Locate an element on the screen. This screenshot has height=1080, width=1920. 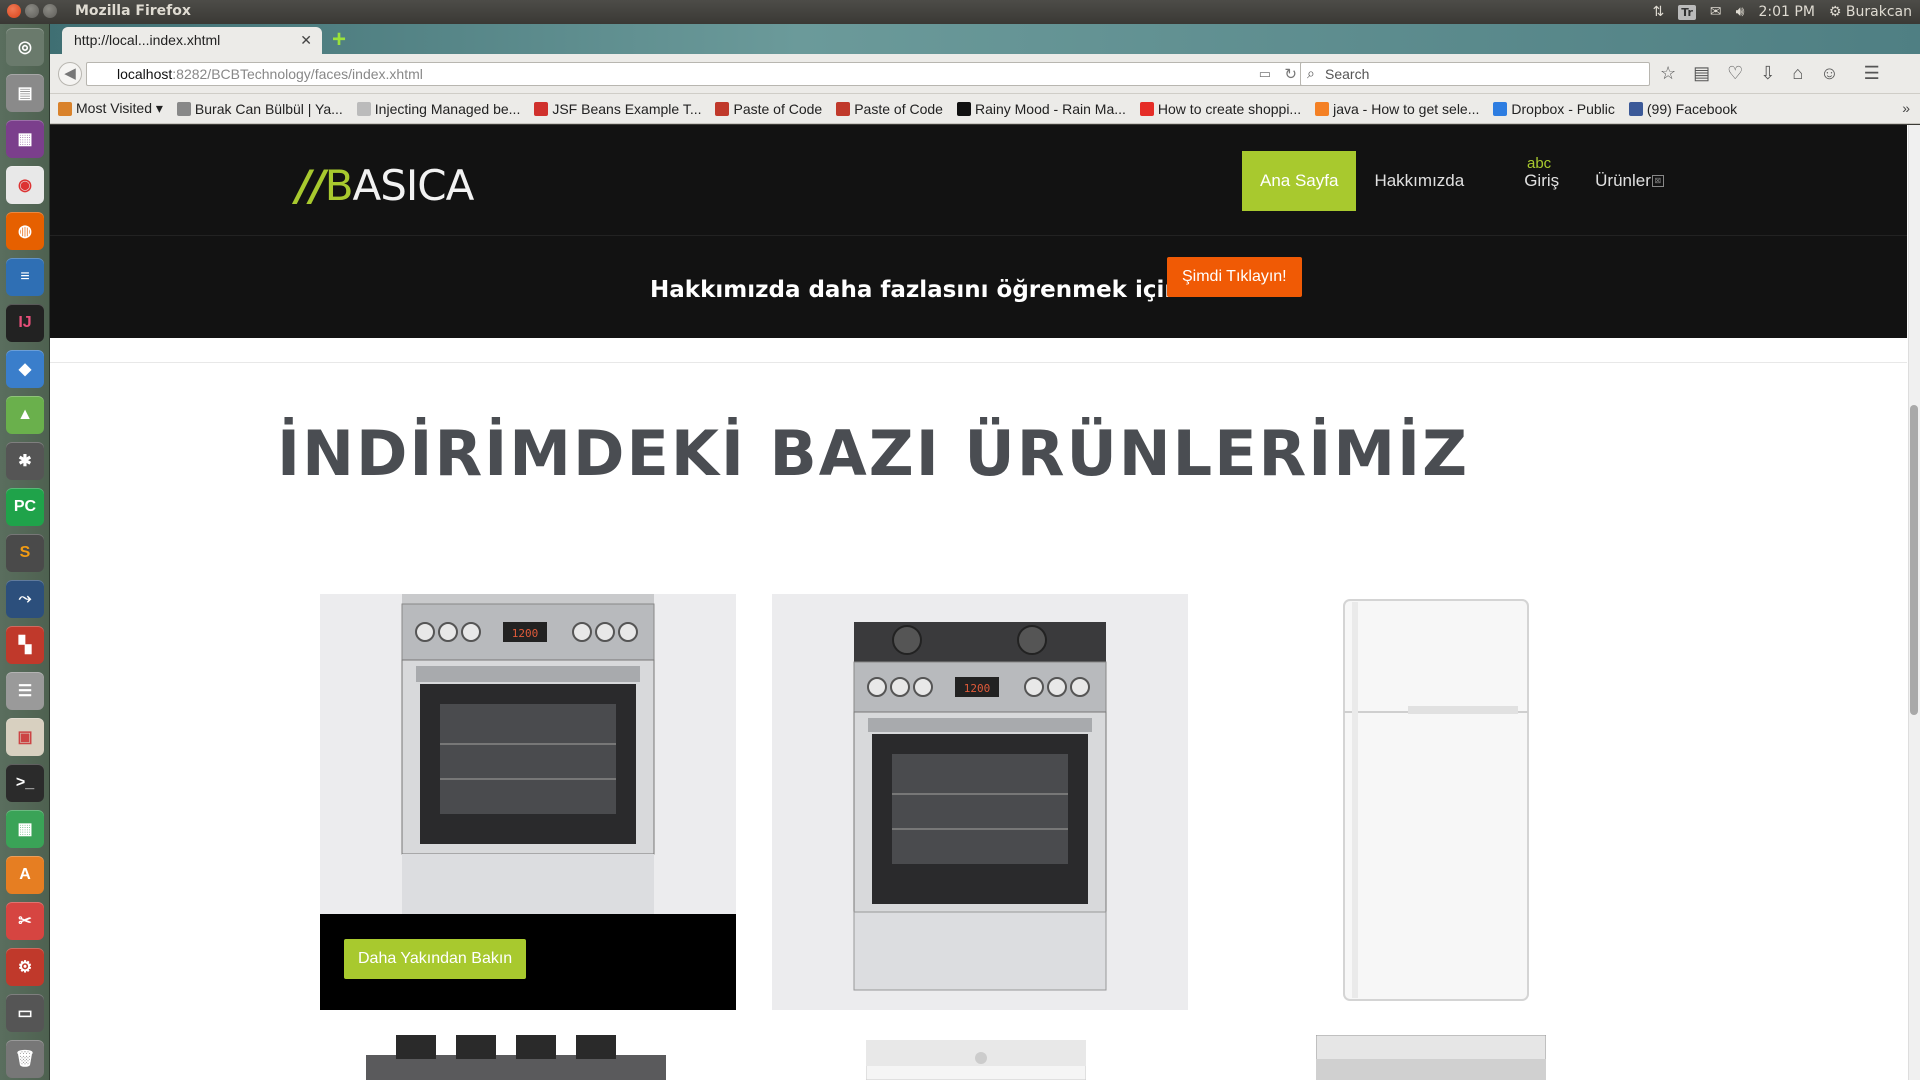
color-app-icon: ▚ is located at coordinates (25, 645).